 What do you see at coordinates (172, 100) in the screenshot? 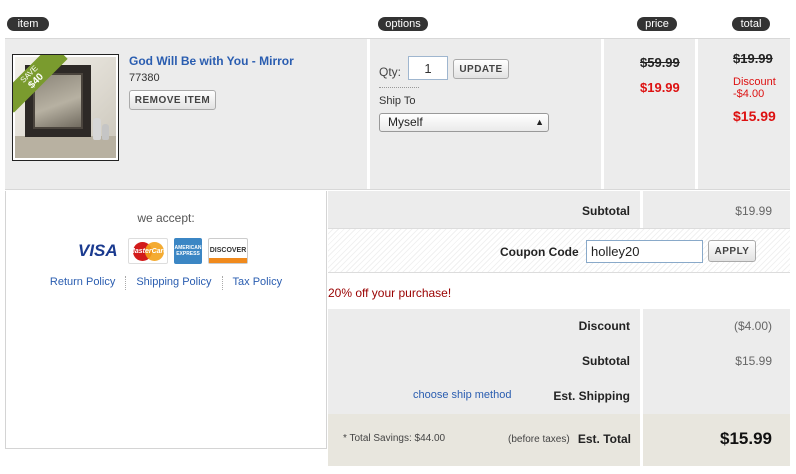
I see `remove-item-button: REMOVE ITEM` at bounding box center [172, 100].